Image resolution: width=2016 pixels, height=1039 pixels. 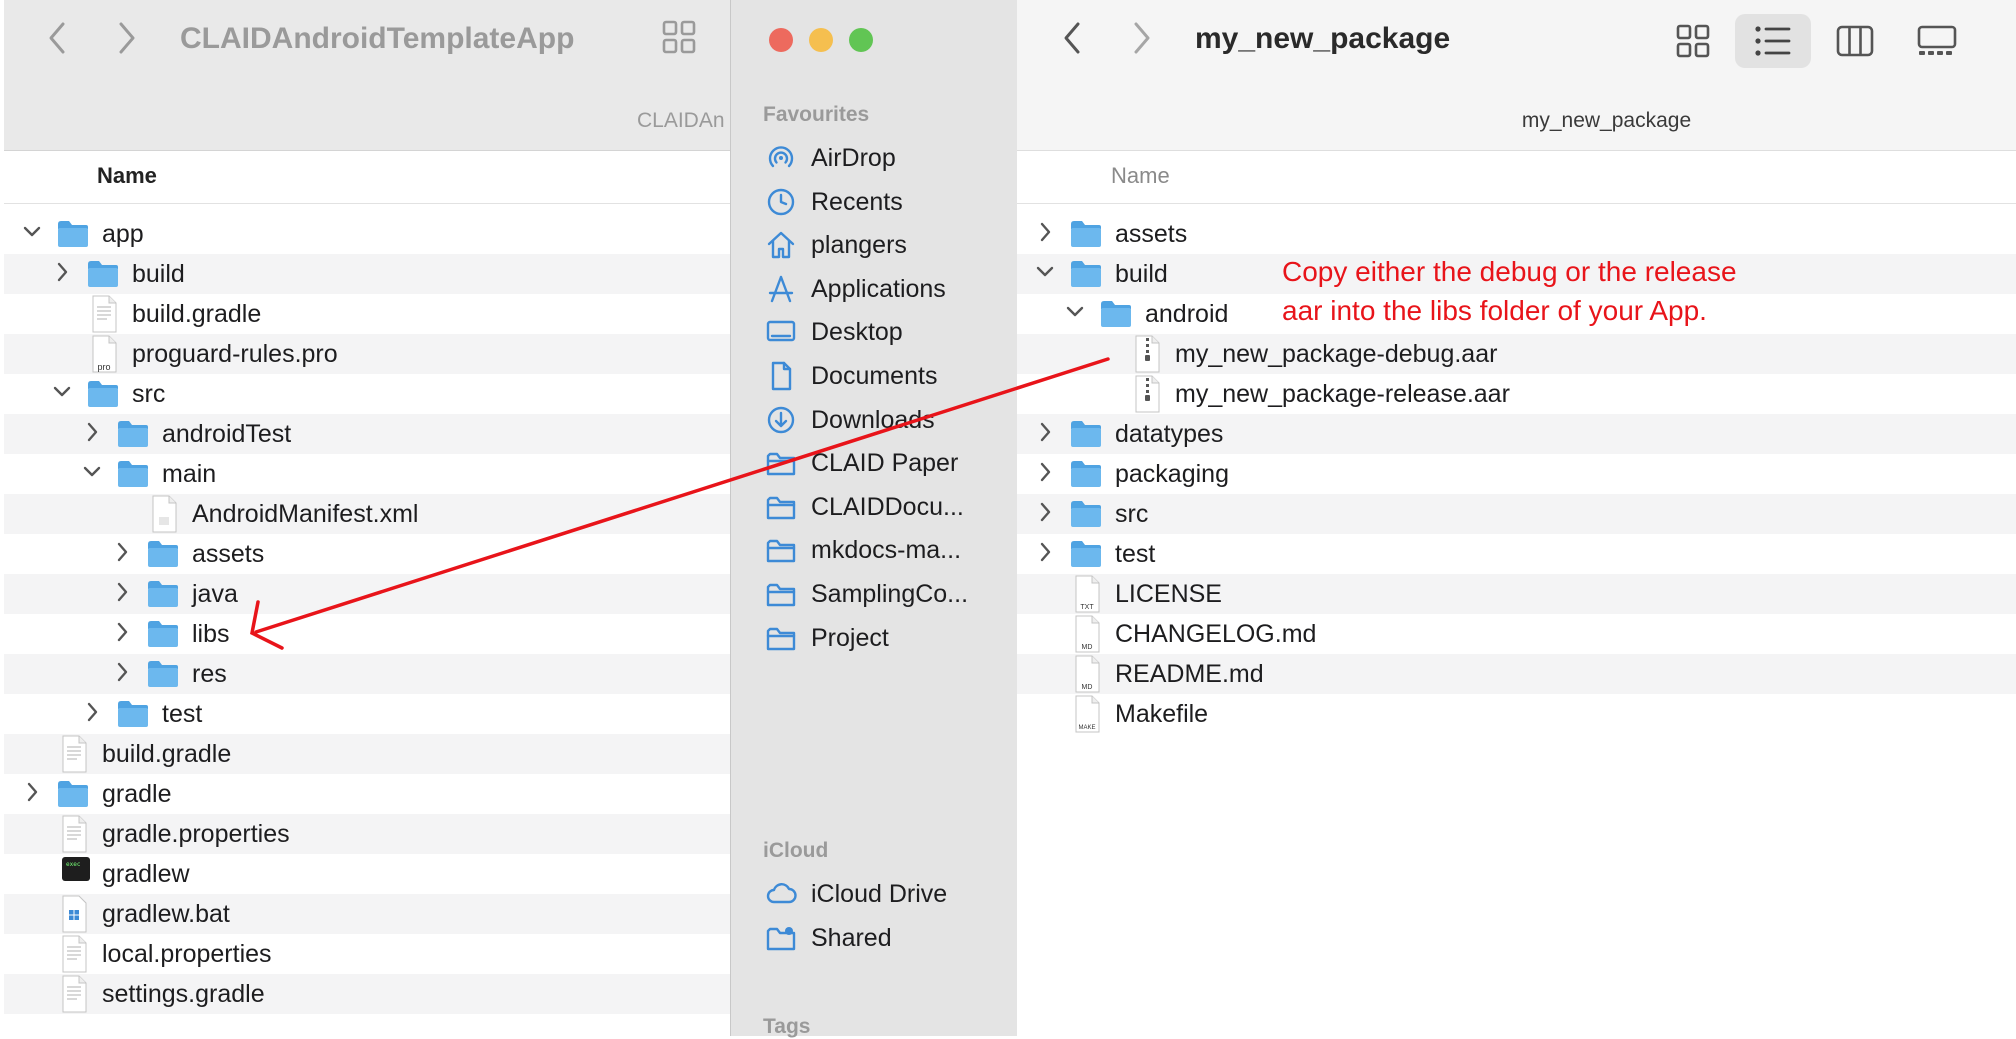 What do you see at coordinates (367, 634) in the screenshot?
I see `list-item: libs` at bounding box center [367, 634].